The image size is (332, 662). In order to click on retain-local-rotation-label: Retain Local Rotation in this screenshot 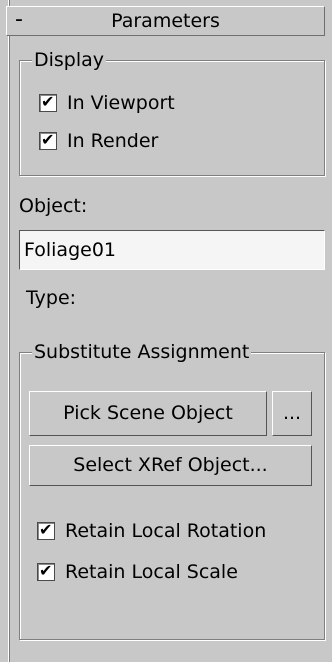, I will do `click(166, 531)`.